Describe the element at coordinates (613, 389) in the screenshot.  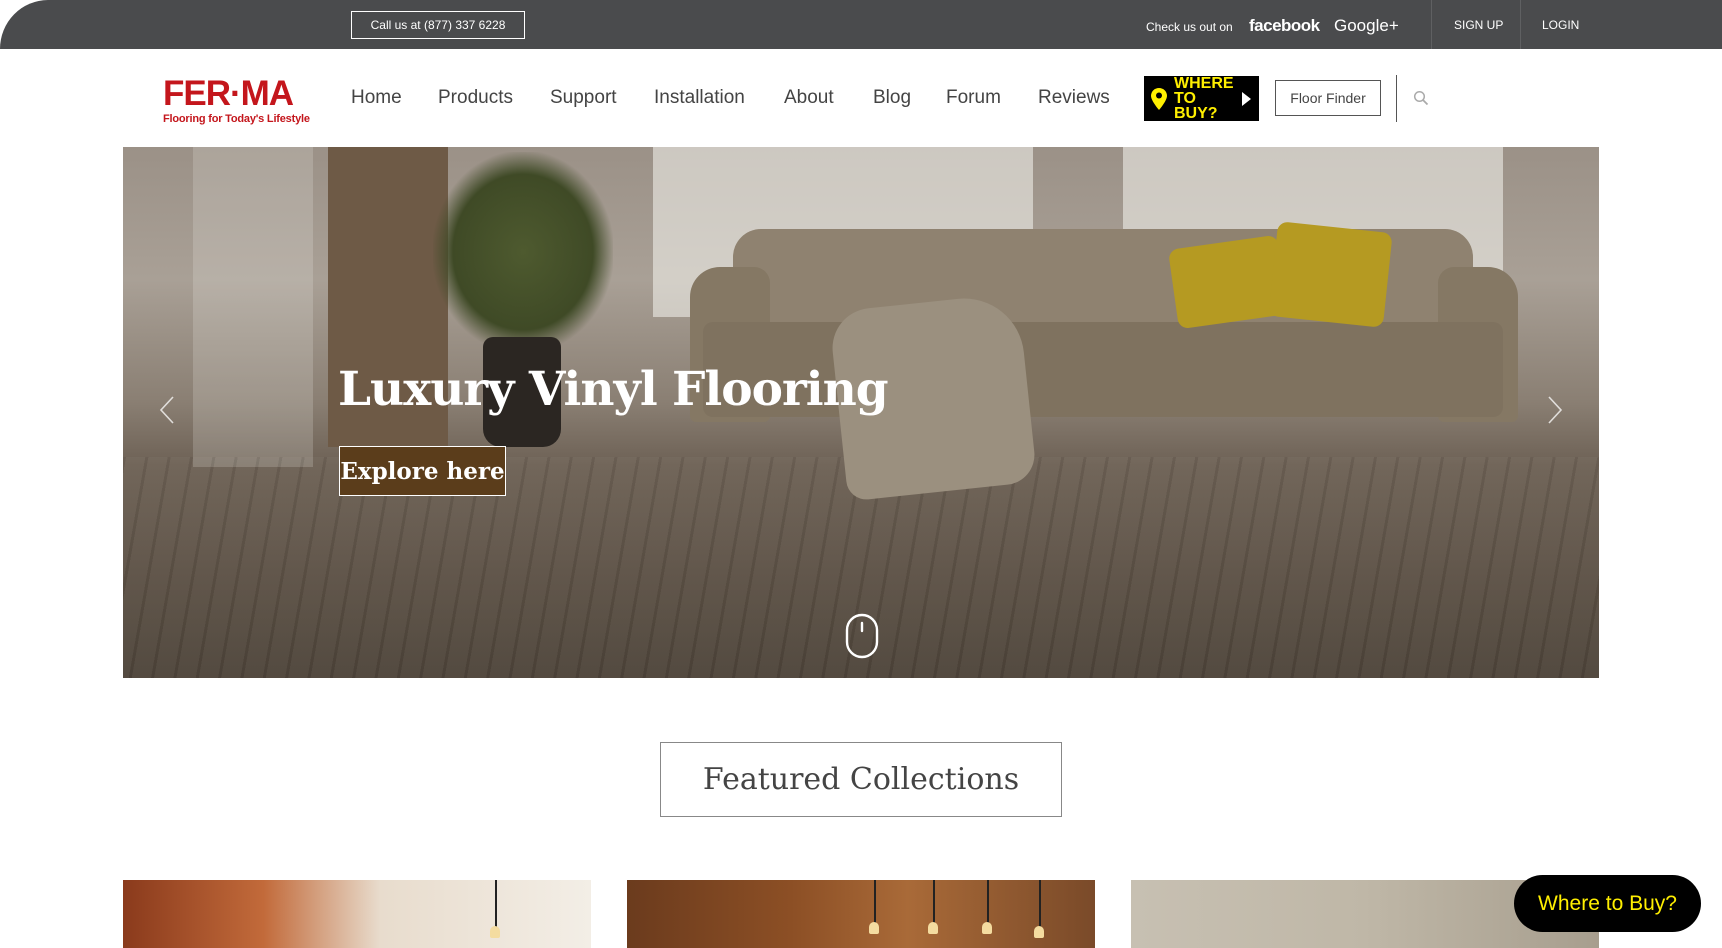
I see `hero-title: Luxury Vinyl Flooring` at that location.